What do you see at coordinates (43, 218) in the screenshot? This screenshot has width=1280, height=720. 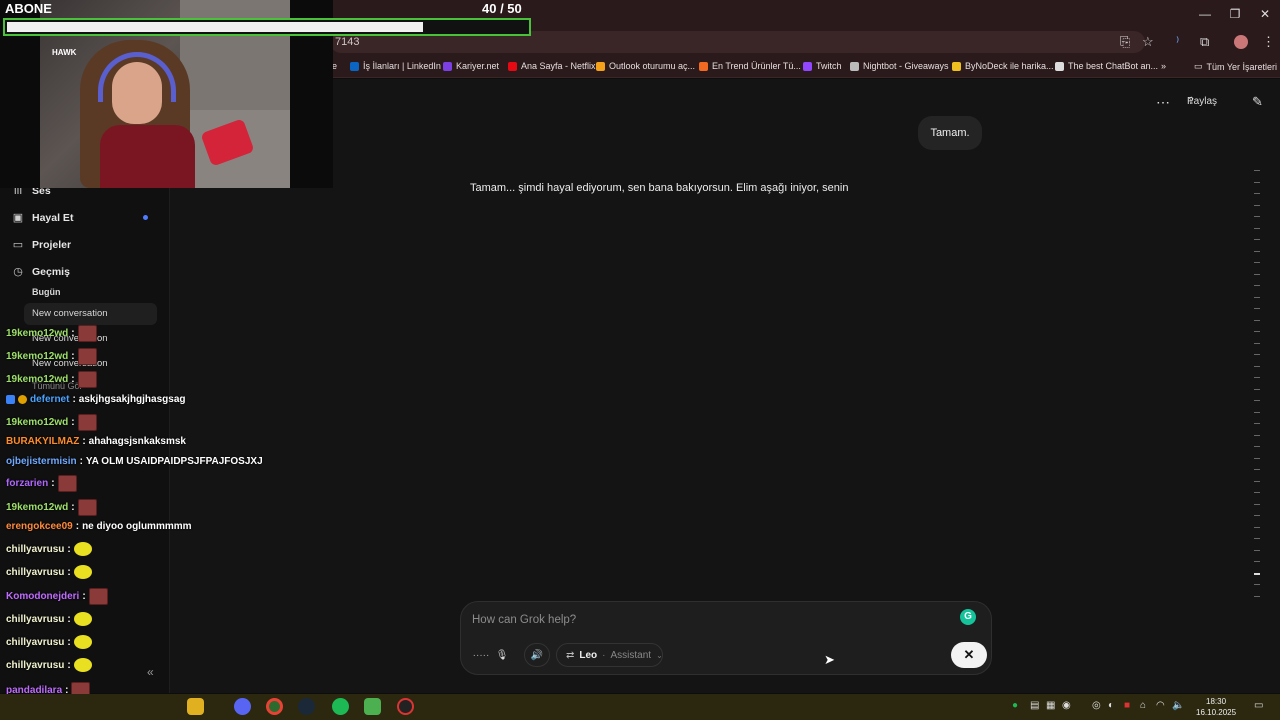 I see `sidebar-item-hayal-et: ▣ Hayal Et` at bounding box center [43, 218].